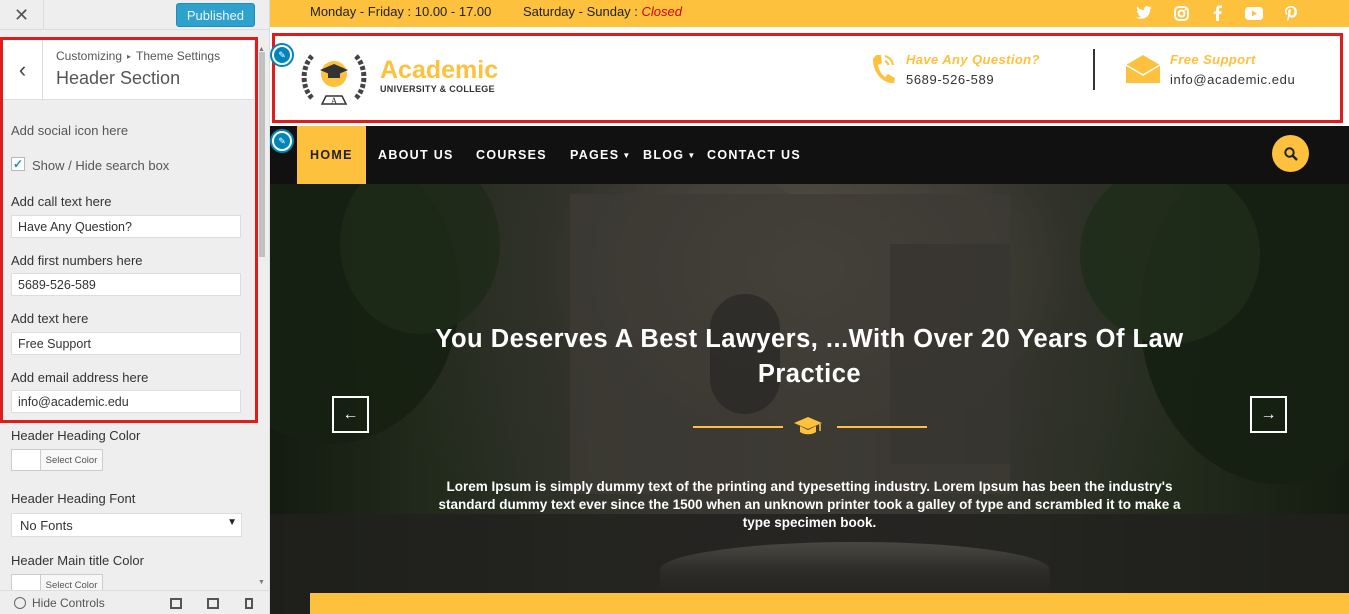  I want to click on nav-blog-label: BLOG, so click(664, 155).